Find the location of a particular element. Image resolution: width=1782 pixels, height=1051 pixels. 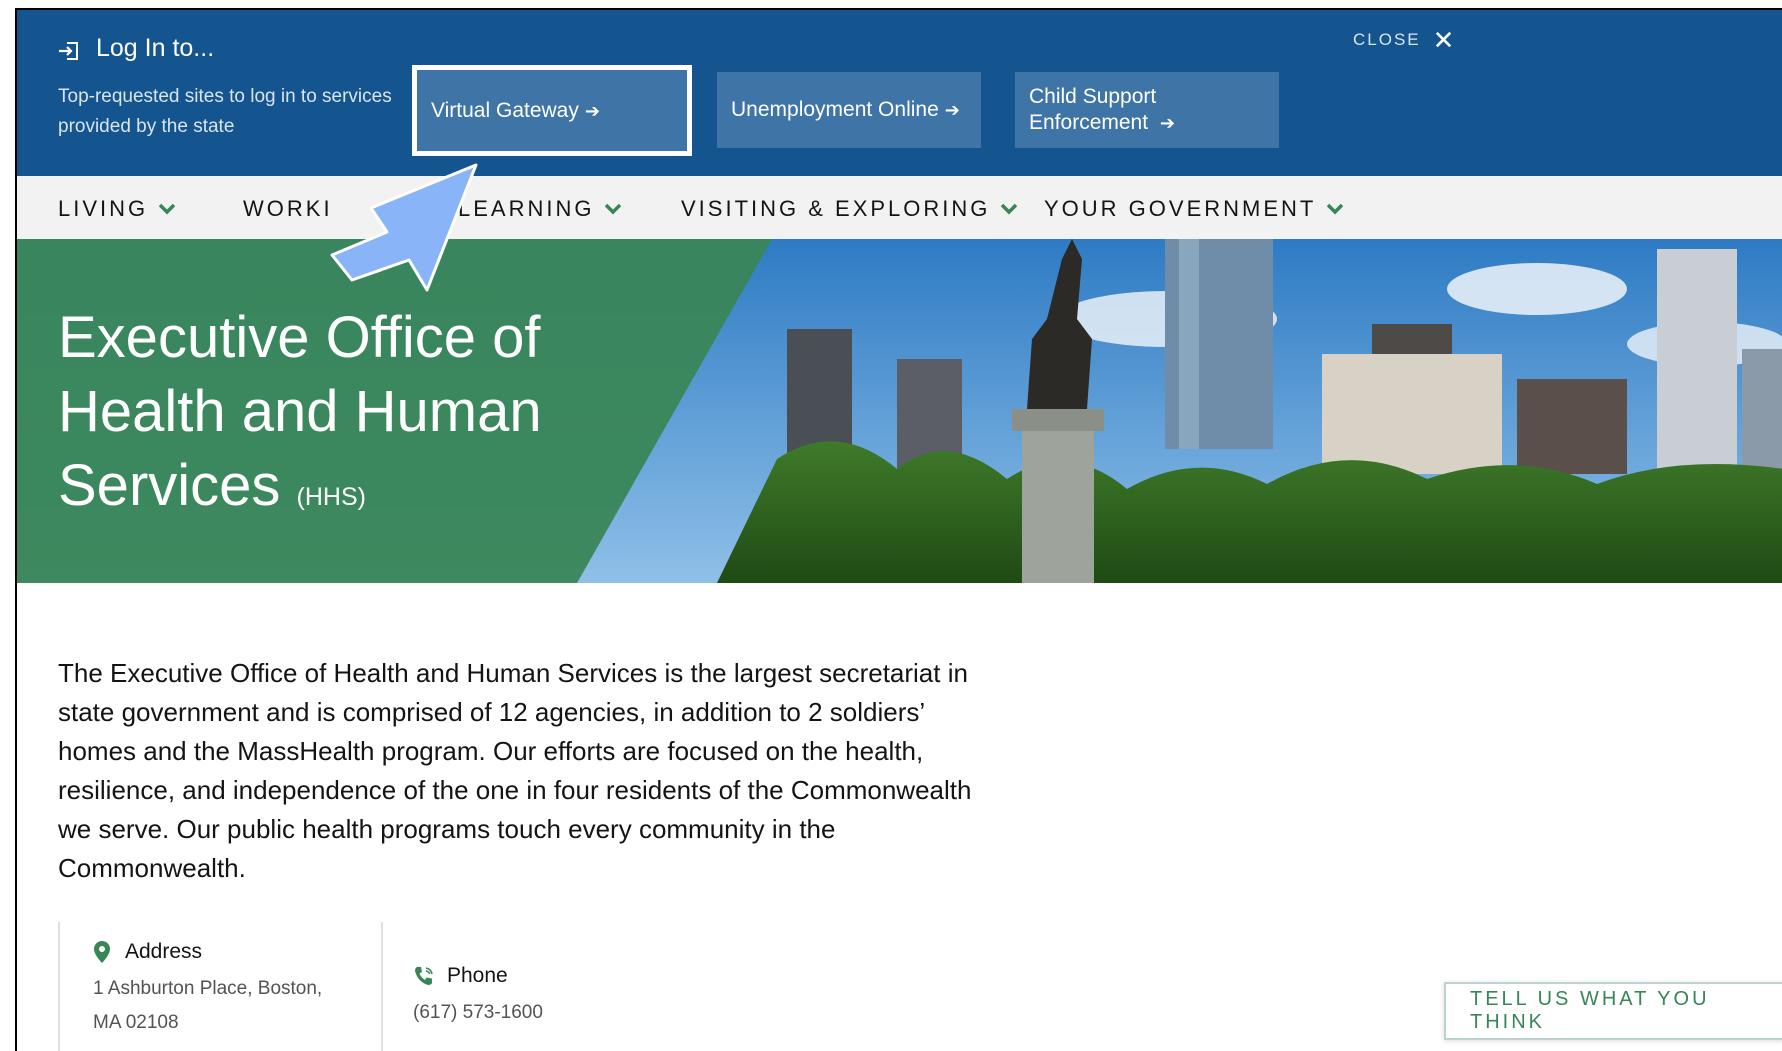

close-icon: ✕ is located at coordinates (1444, 40).